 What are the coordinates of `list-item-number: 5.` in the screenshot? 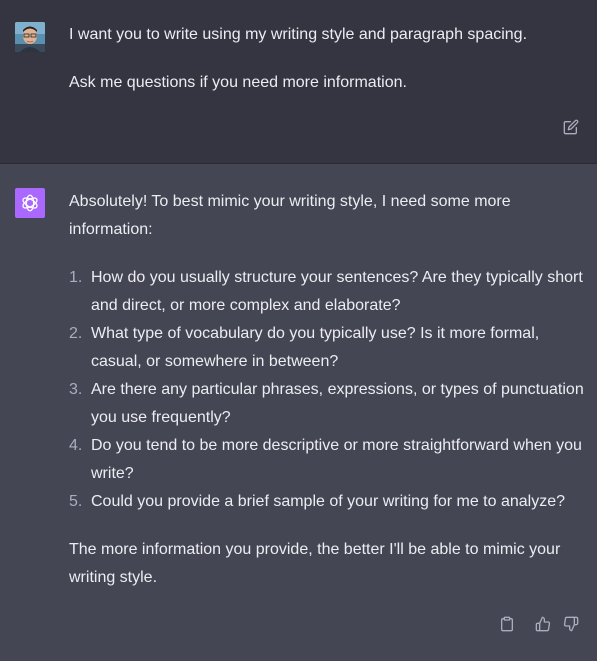 It's located at (76, 501).